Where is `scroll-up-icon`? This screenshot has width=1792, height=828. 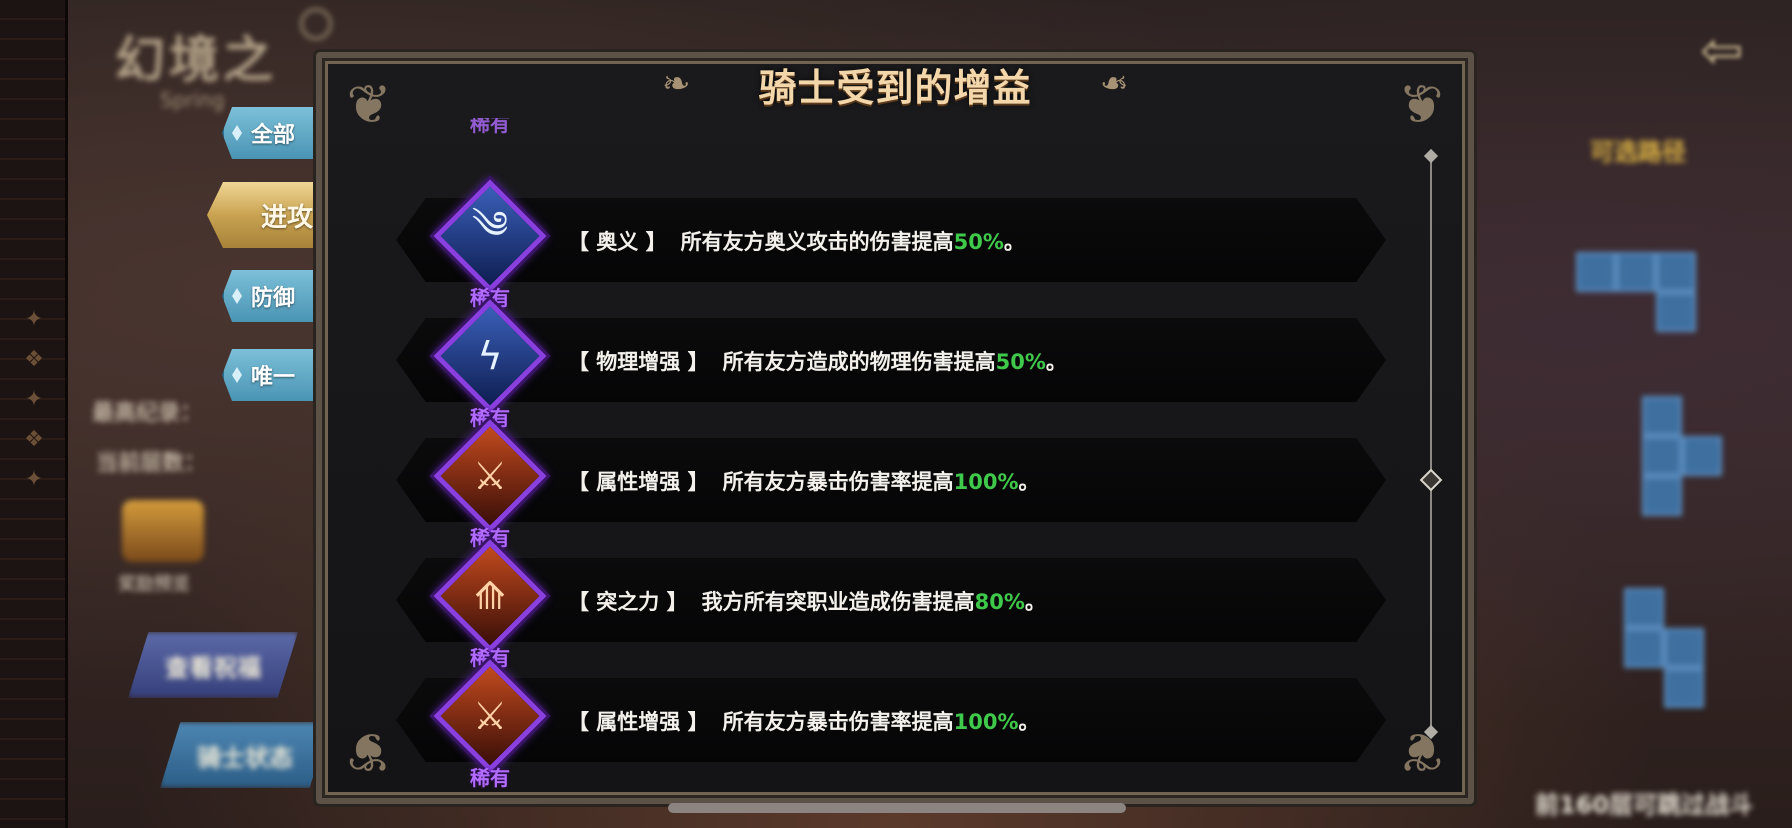
scroll-up-icon is located at coordinates (1431, 156).